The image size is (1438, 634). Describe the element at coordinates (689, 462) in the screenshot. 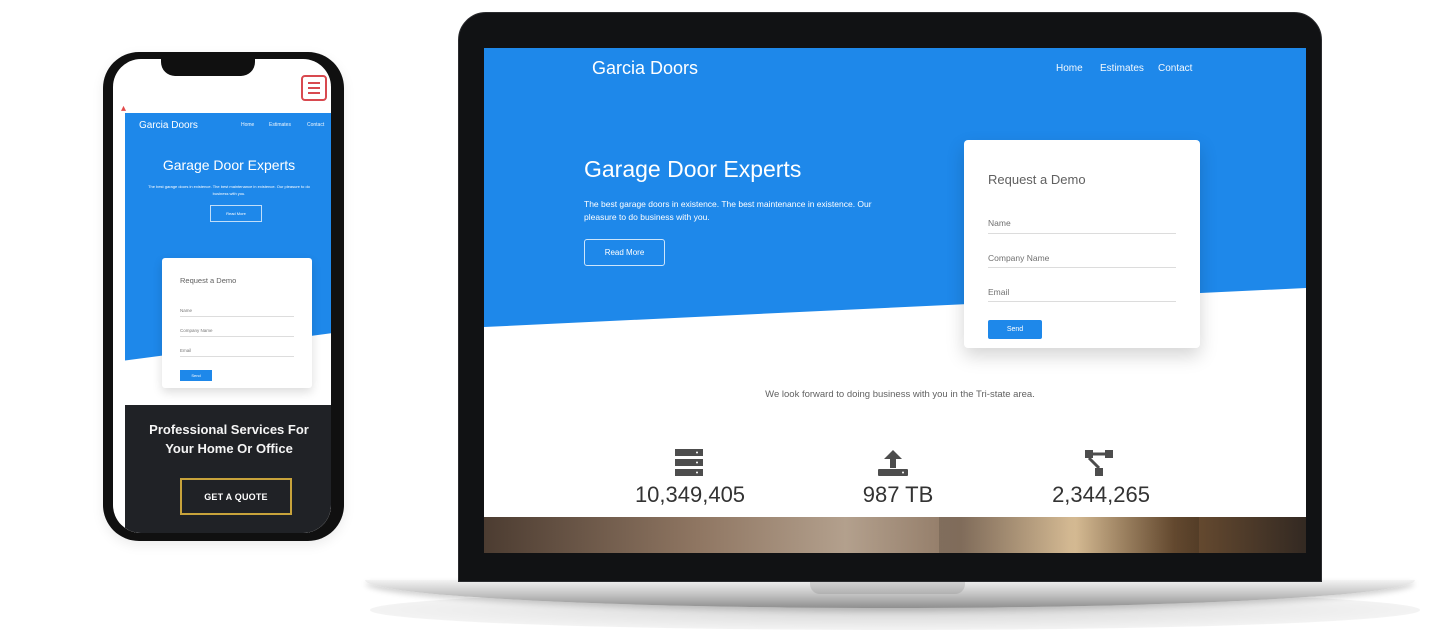

I see `server-icon` at that location.